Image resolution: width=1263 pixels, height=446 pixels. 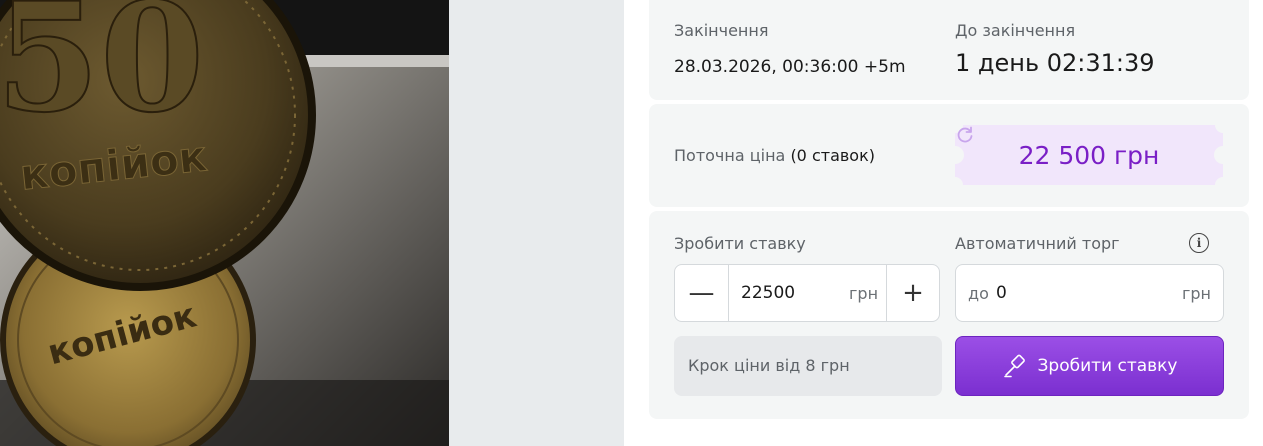 I want to click on price-ticket: 22 500 грн, so click(x=1089, y=155).